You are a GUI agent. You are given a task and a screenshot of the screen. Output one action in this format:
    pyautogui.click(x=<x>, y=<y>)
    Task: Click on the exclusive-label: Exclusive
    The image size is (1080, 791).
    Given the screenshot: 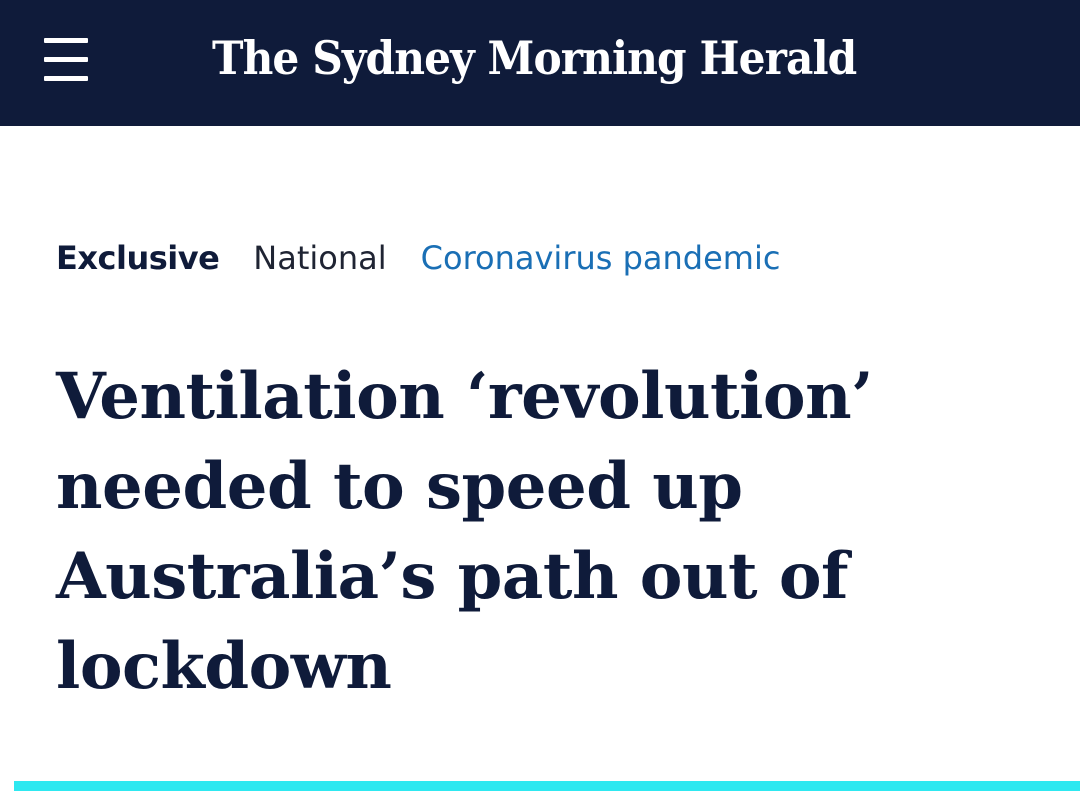 What is the action you would take?
    pyautogui.click(x=138, y=258)
    